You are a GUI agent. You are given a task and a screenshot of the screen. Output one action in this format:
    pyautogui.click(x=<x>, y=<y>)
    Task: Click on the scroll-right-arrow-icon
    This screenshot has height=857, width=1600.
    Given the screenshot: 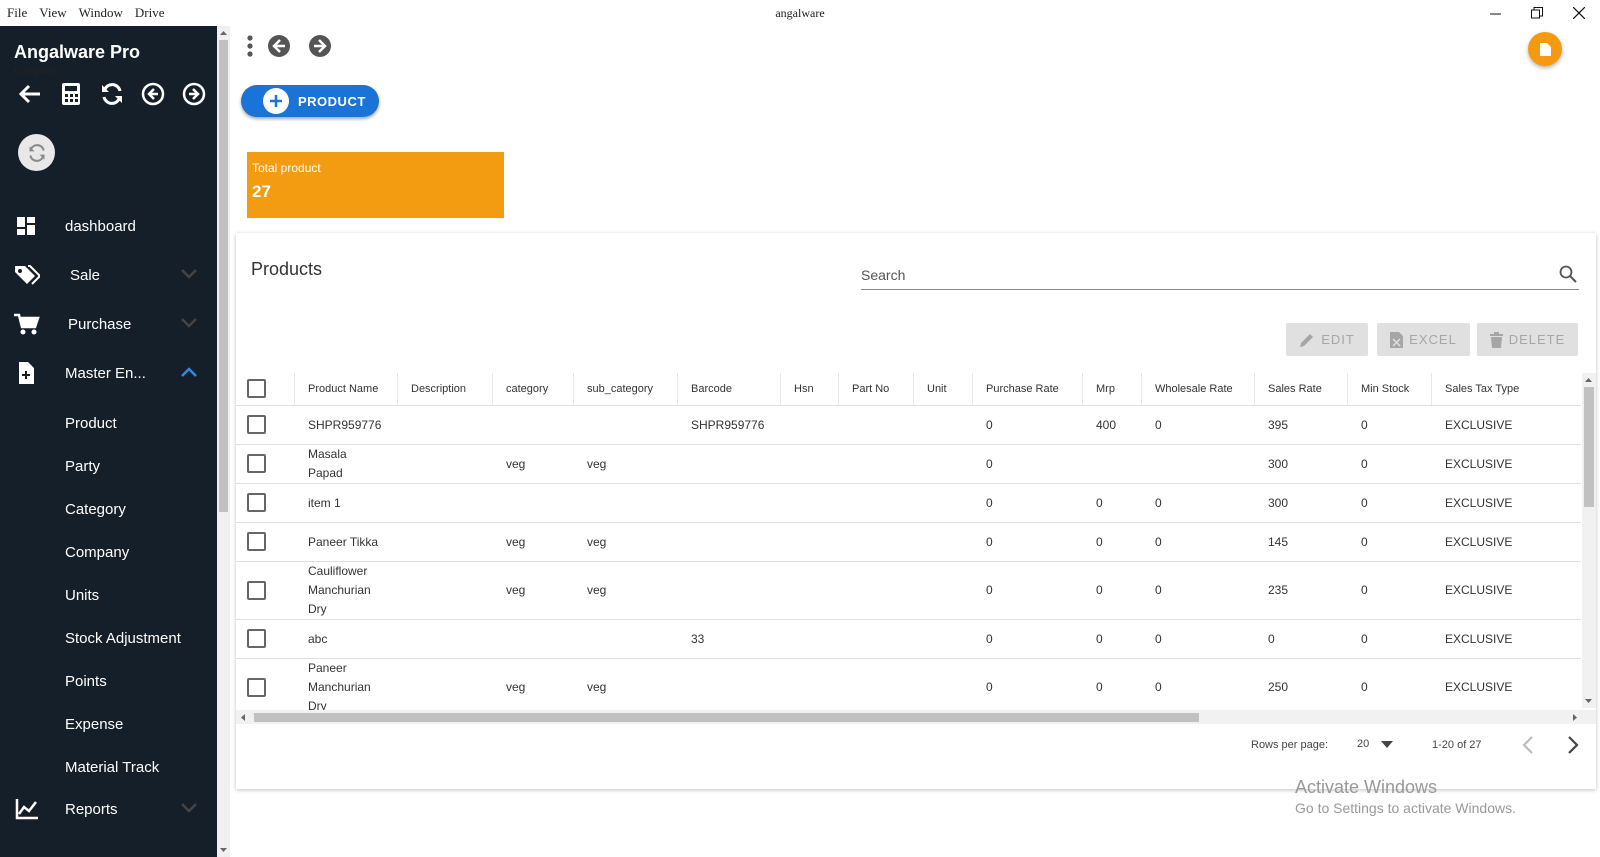 What is the action you would take?
    pyautogui.click(x=1575, y=717)
    